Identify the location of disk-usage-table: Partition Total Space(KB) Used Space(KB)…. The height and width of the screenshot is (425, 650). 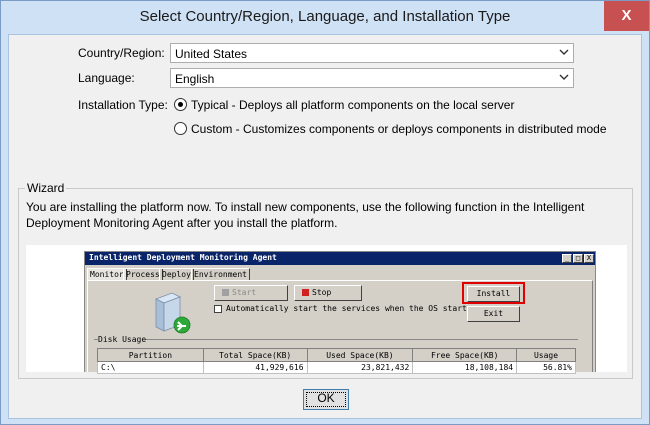
(336, 361).